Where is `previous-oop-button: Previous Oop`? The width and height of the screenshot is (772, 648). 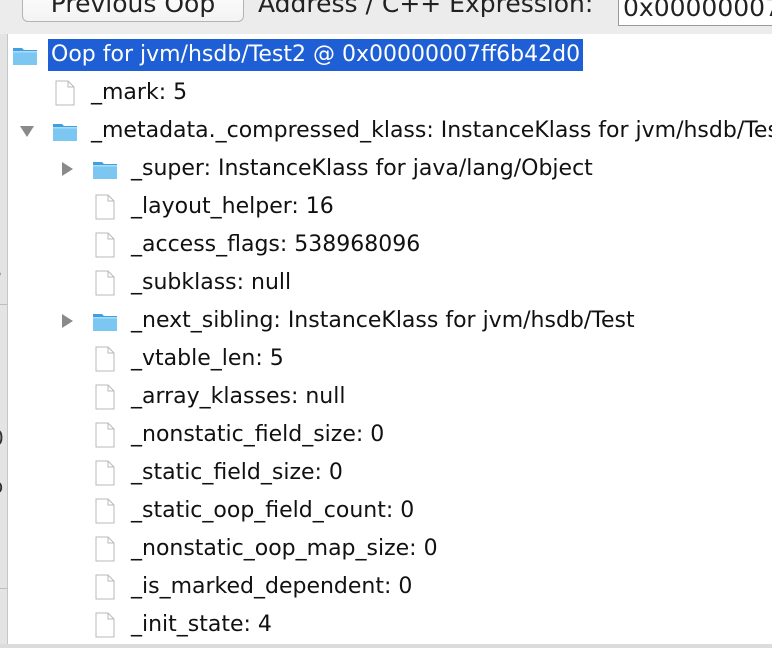
previous-oop-button: Previous Oop is located at coordinates (133, 11).